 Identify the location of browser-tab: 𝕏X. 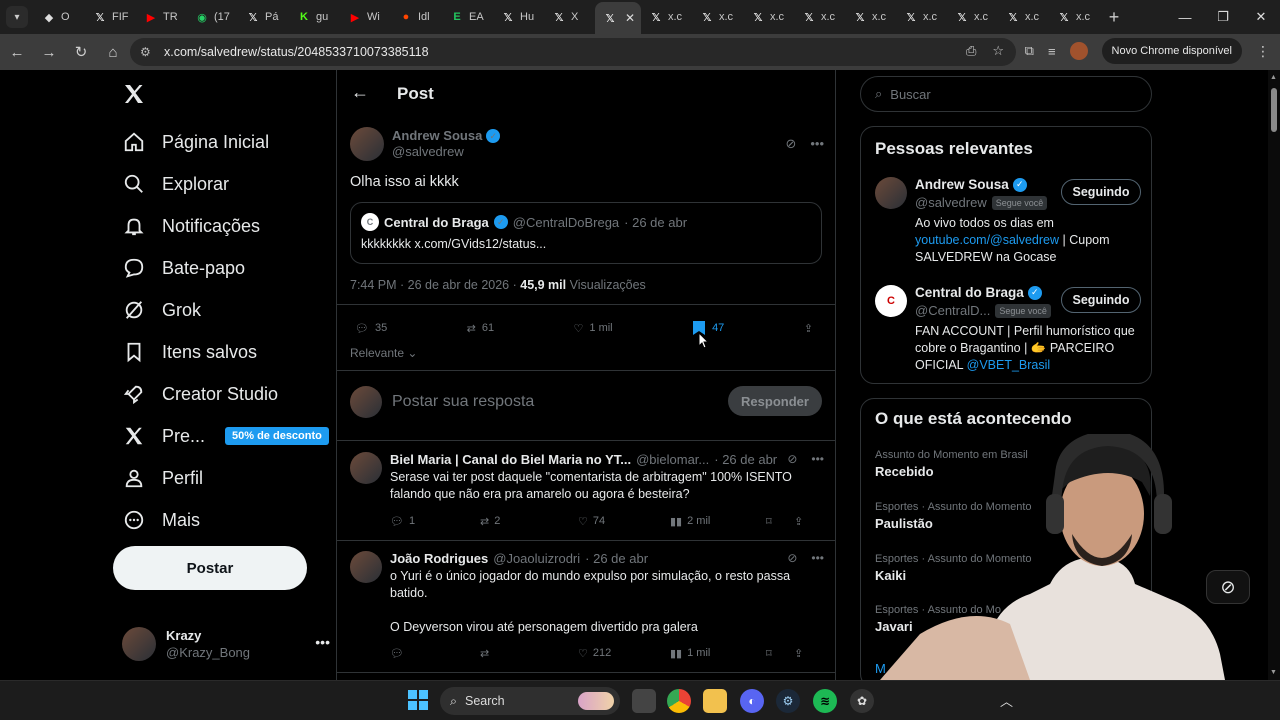
(569, 17).